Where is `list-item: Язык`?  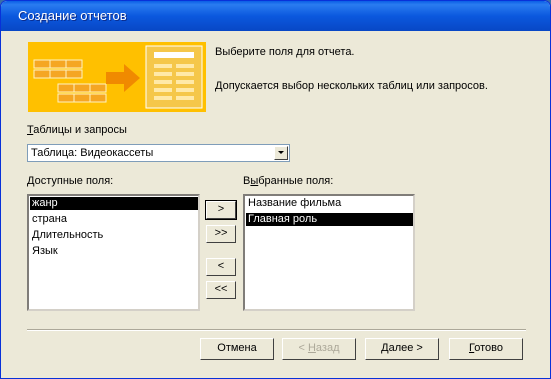
list-item: Язык is located at coordinates (44, 251).